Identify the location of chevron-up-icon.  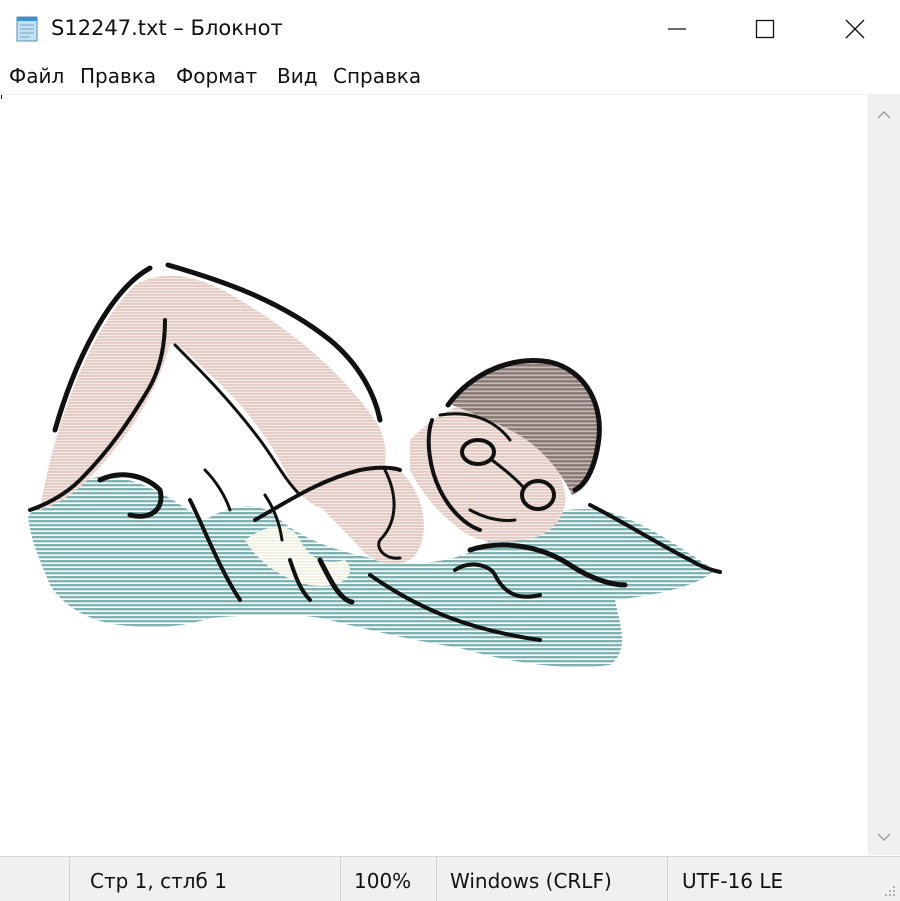
(884, 114).